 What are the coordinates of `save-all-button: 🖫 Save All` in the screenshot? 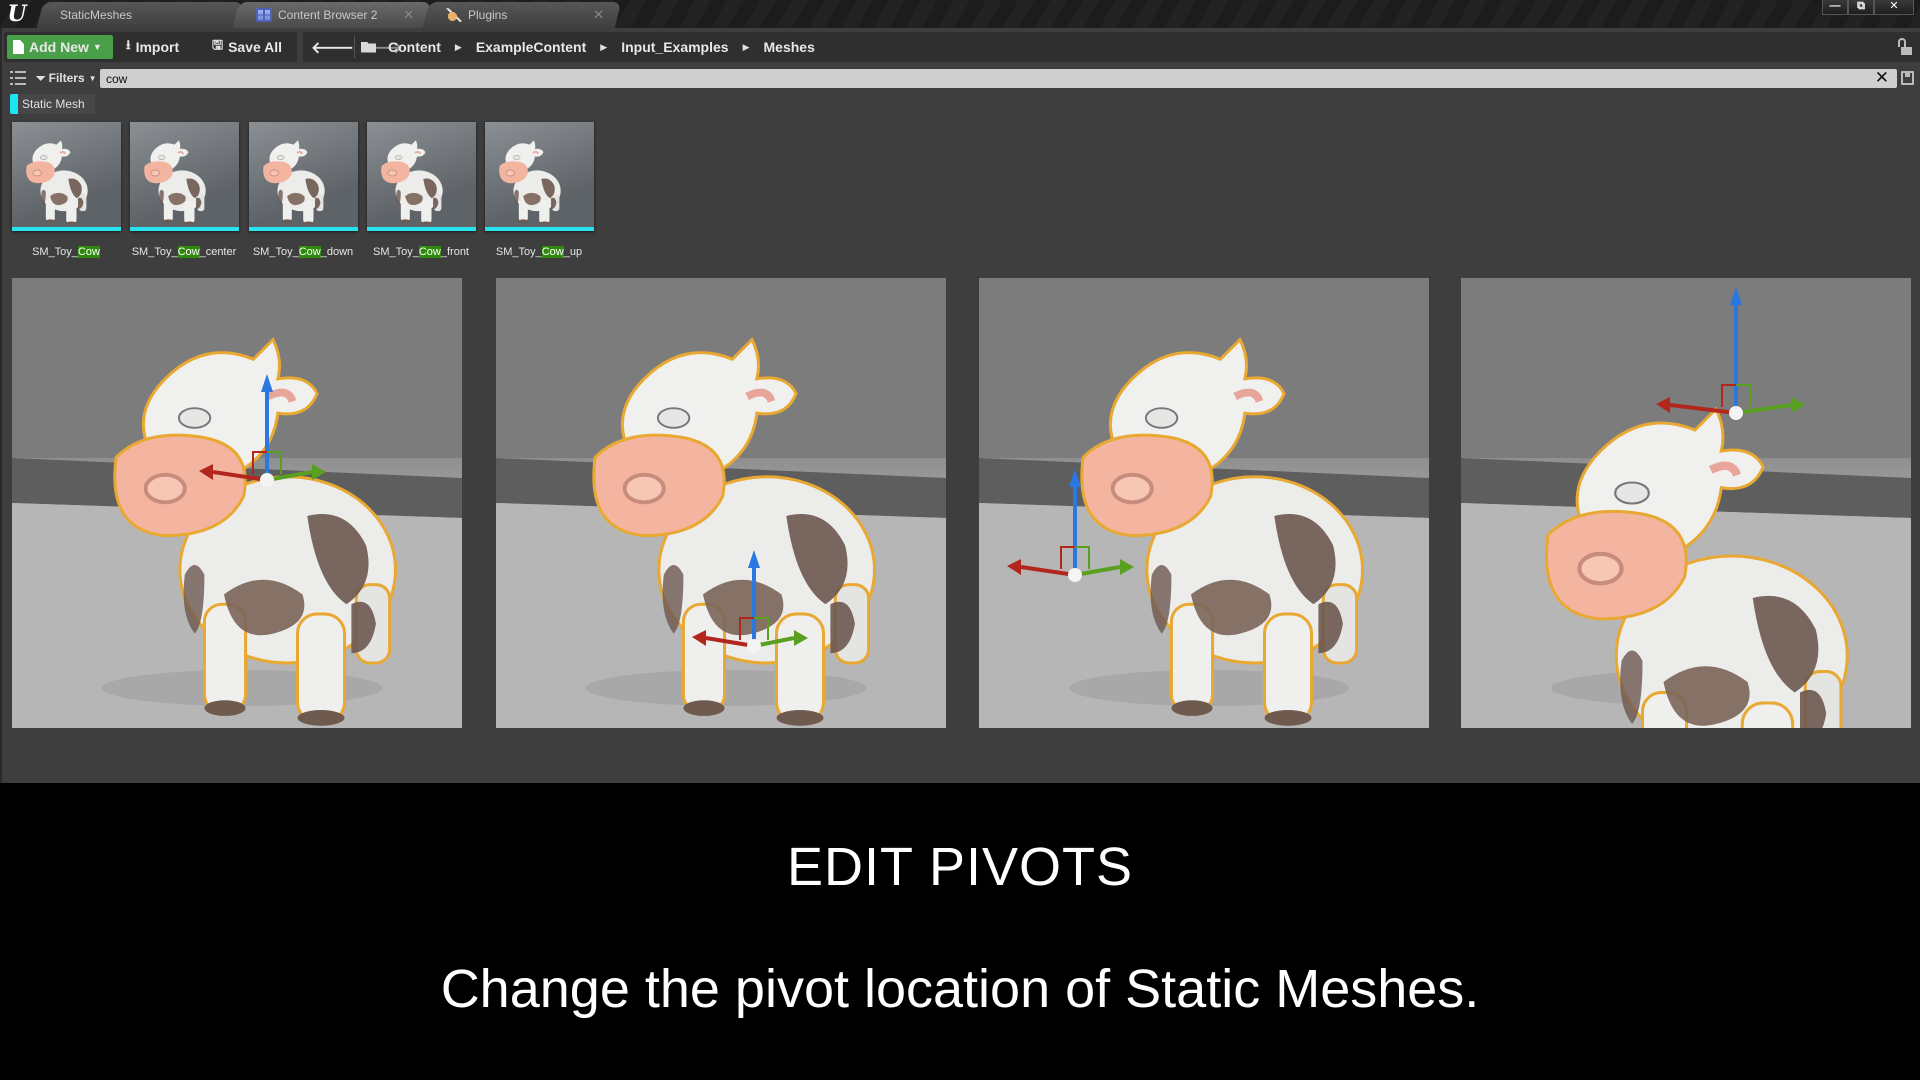 It's located at (247, 47).